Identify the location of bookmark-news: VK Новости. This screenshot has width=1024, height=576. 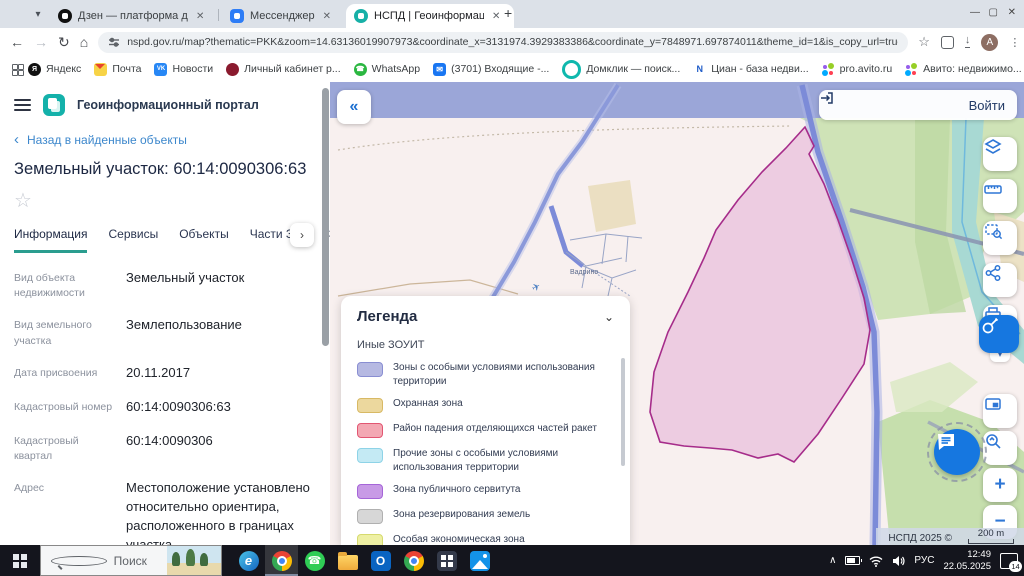
(183, 69).